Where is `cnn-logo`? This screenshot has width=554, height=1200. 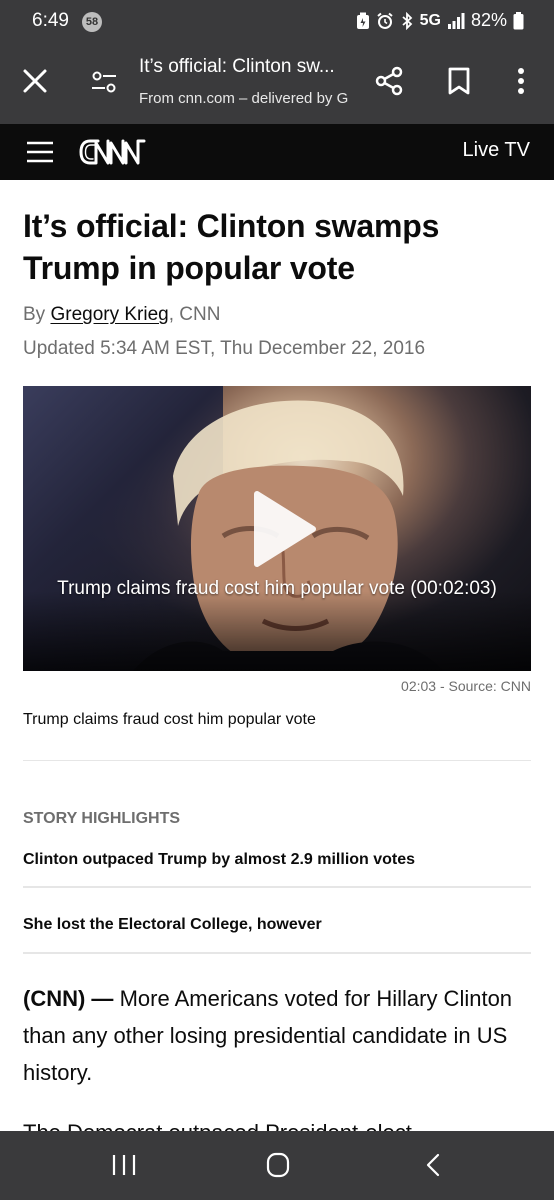
cnn-logo is located at coordinates (114, 152).